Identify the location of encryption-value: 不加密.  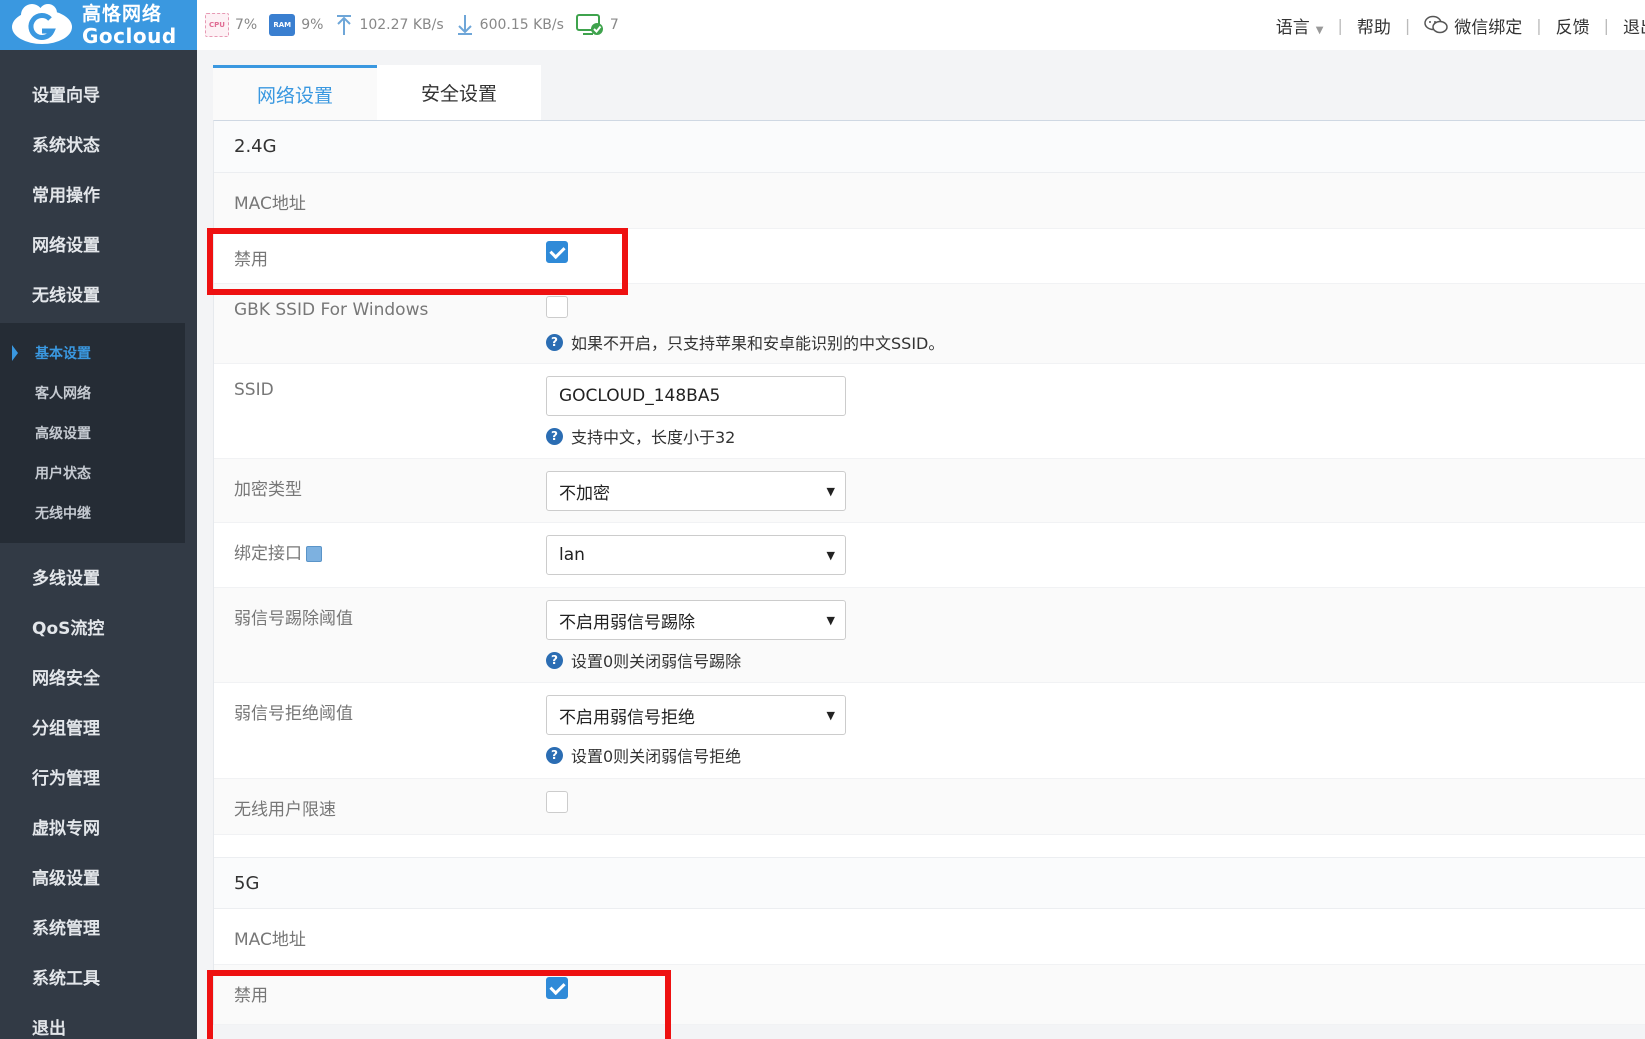
(584, 493).